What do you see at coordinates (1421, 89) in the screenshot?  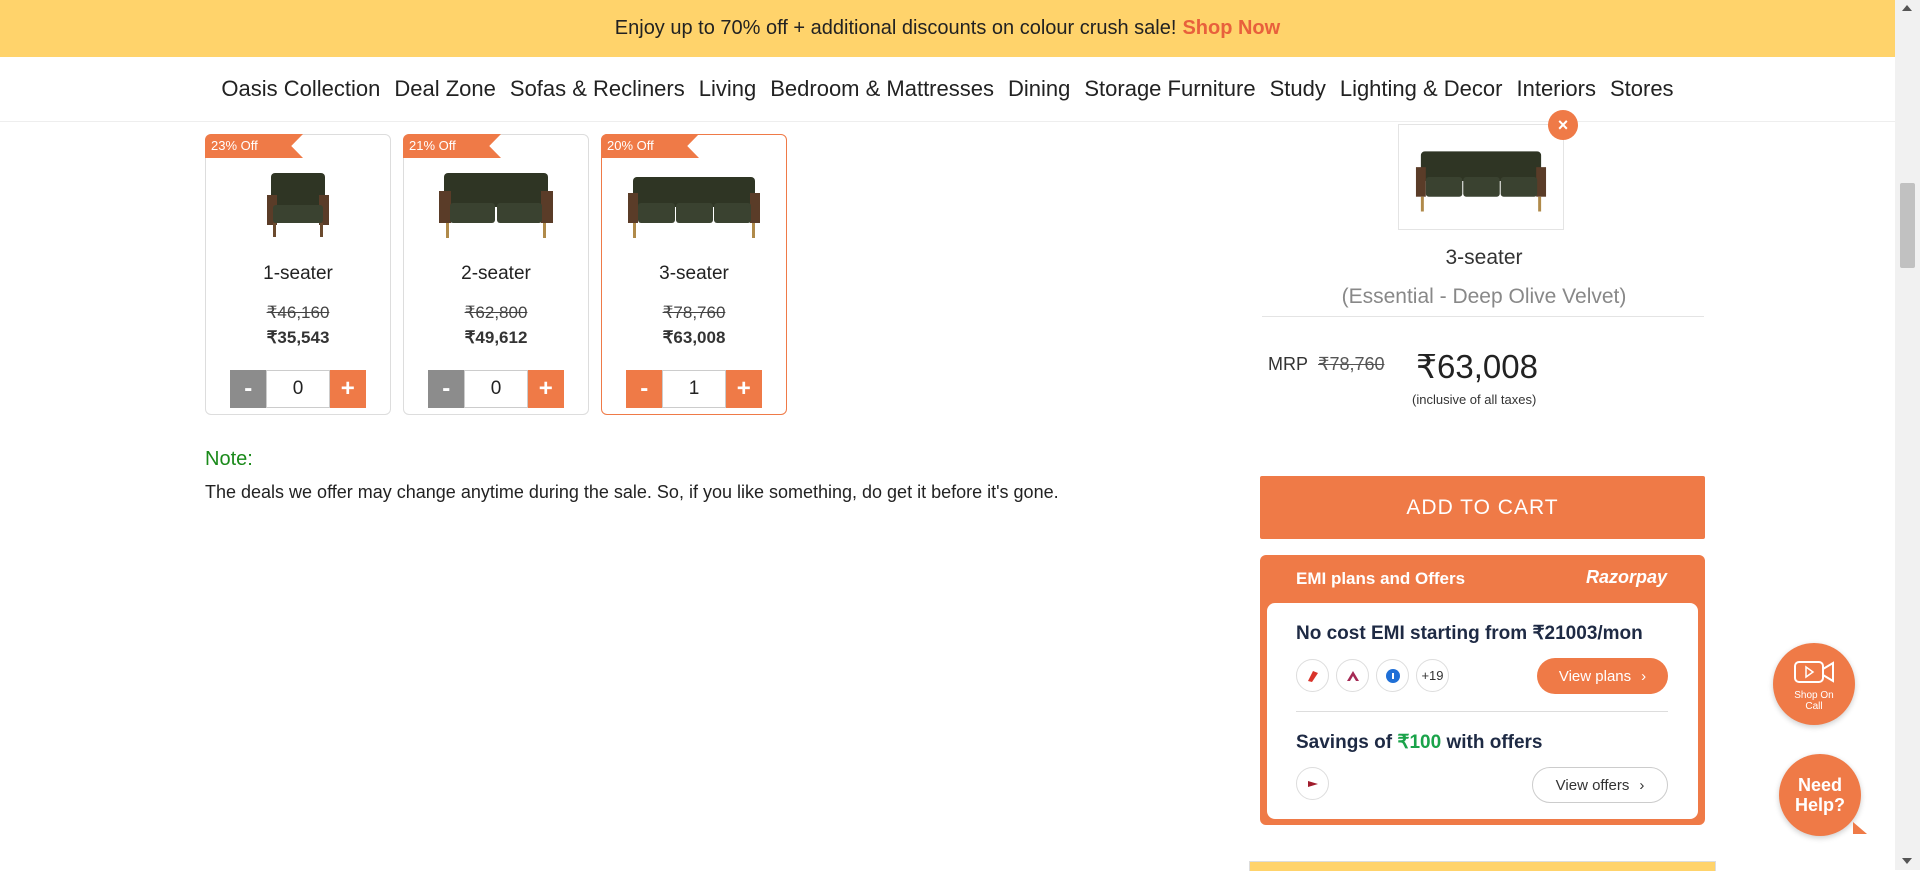 I see `nav-item-lighting-decor: Lighting & Decor` at bounding box center [1421, 89].